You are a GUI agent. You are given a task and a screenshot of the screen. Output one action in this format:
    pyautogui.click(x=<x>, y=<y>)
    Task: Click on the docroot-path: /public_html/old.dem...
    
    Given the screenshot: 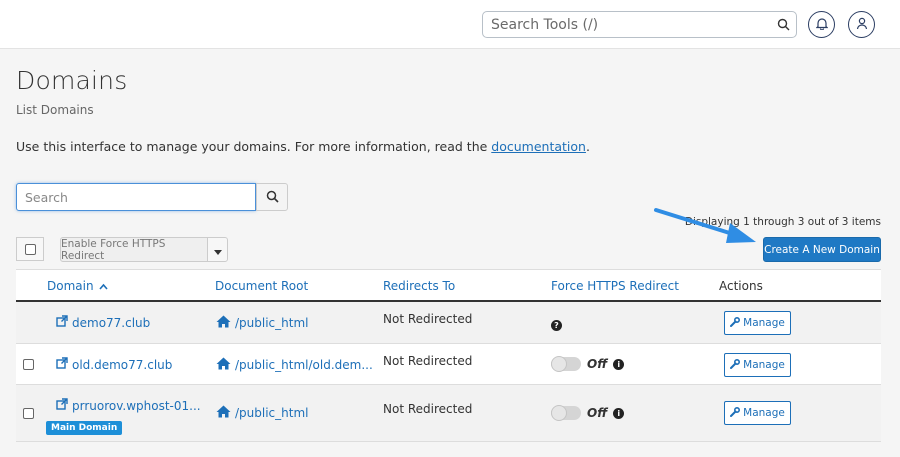 What is the action you would take?
    pyautogui.click(x=304, y=365)
    